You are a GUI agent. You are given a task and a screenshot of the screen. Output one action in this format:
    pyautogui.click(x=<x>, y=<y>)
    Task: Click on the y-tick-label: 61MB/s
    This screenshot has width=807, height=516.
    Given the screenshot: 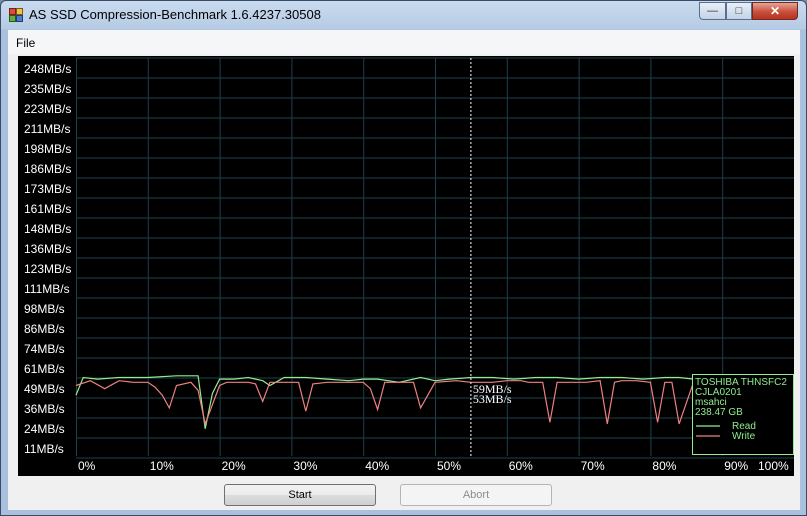 What is the action you would take?
    pyautogui.click(x=44, y=369)
    